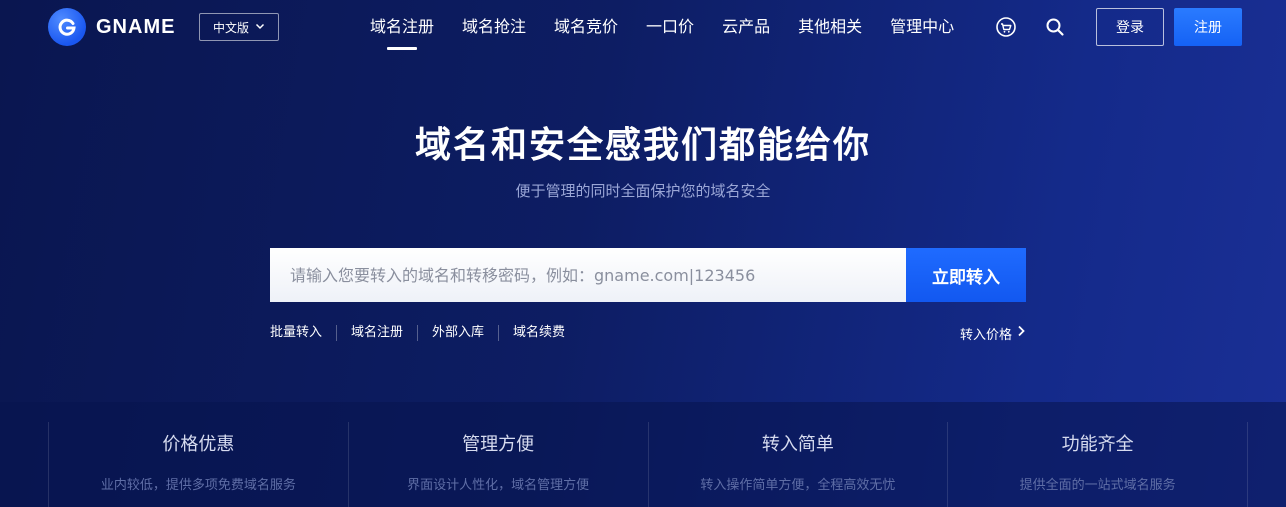 This screenshot has width=1286, height=507. I want to click on nav-item-other: 其他相关, so click(830, 27).